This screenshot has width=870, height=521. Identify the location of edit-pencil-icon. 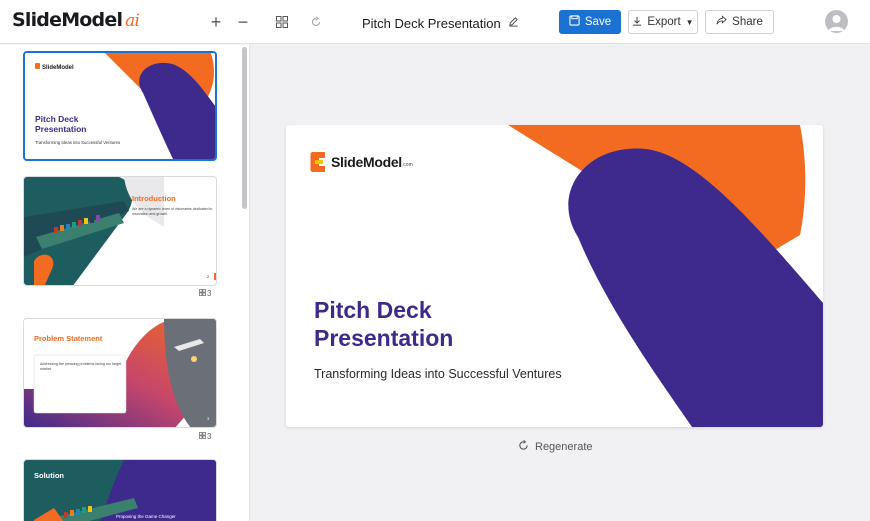
(513, 23).